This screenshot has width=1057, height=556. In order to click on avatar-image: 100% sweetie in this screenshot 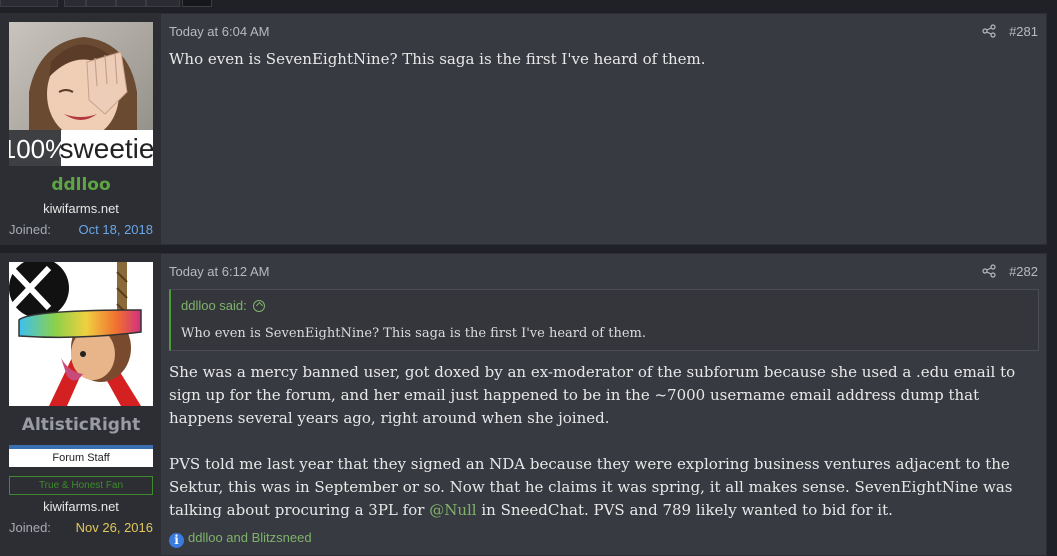, I will do `click(81, 94)`.